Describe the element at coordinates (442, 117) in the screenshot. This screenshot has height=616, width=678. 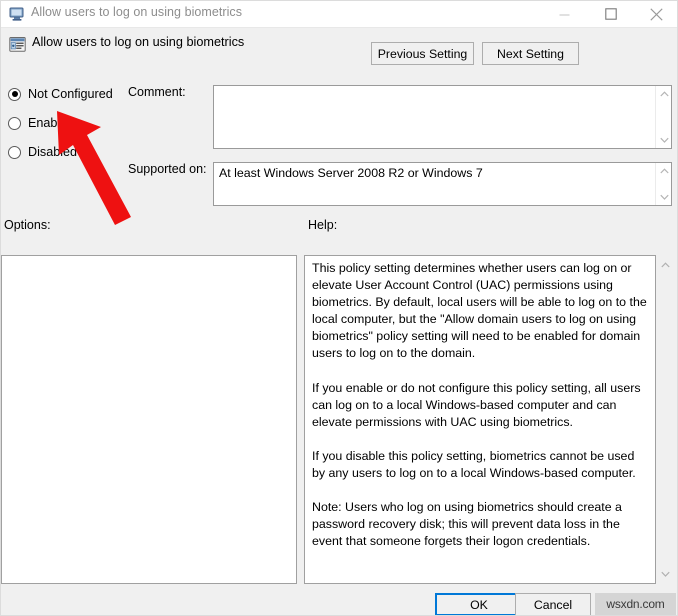
I see `comment-input` at that location.